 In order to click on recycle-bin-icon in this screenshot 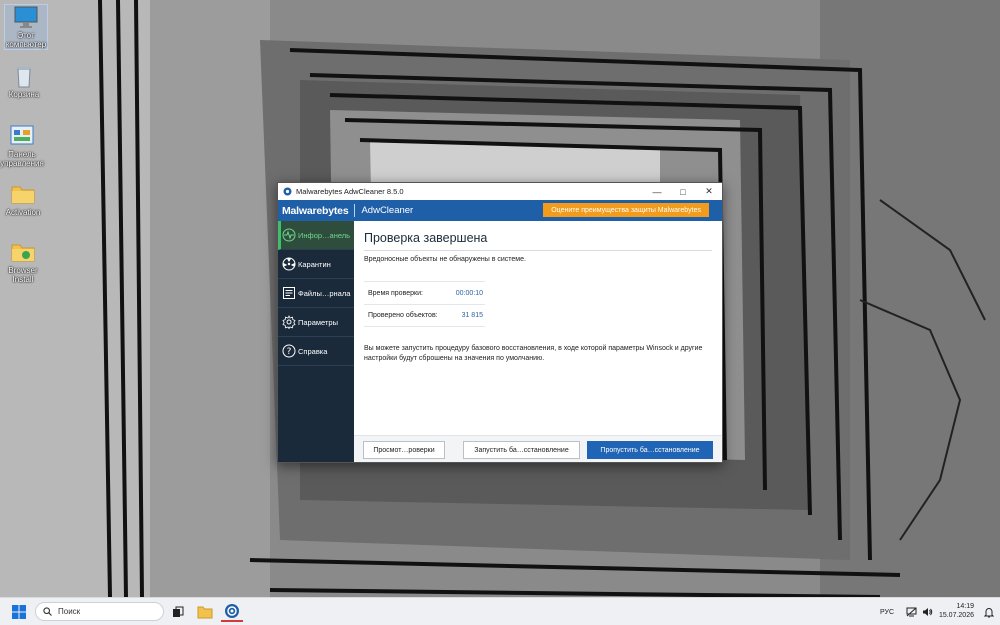, I will do `click(24, 76)`.